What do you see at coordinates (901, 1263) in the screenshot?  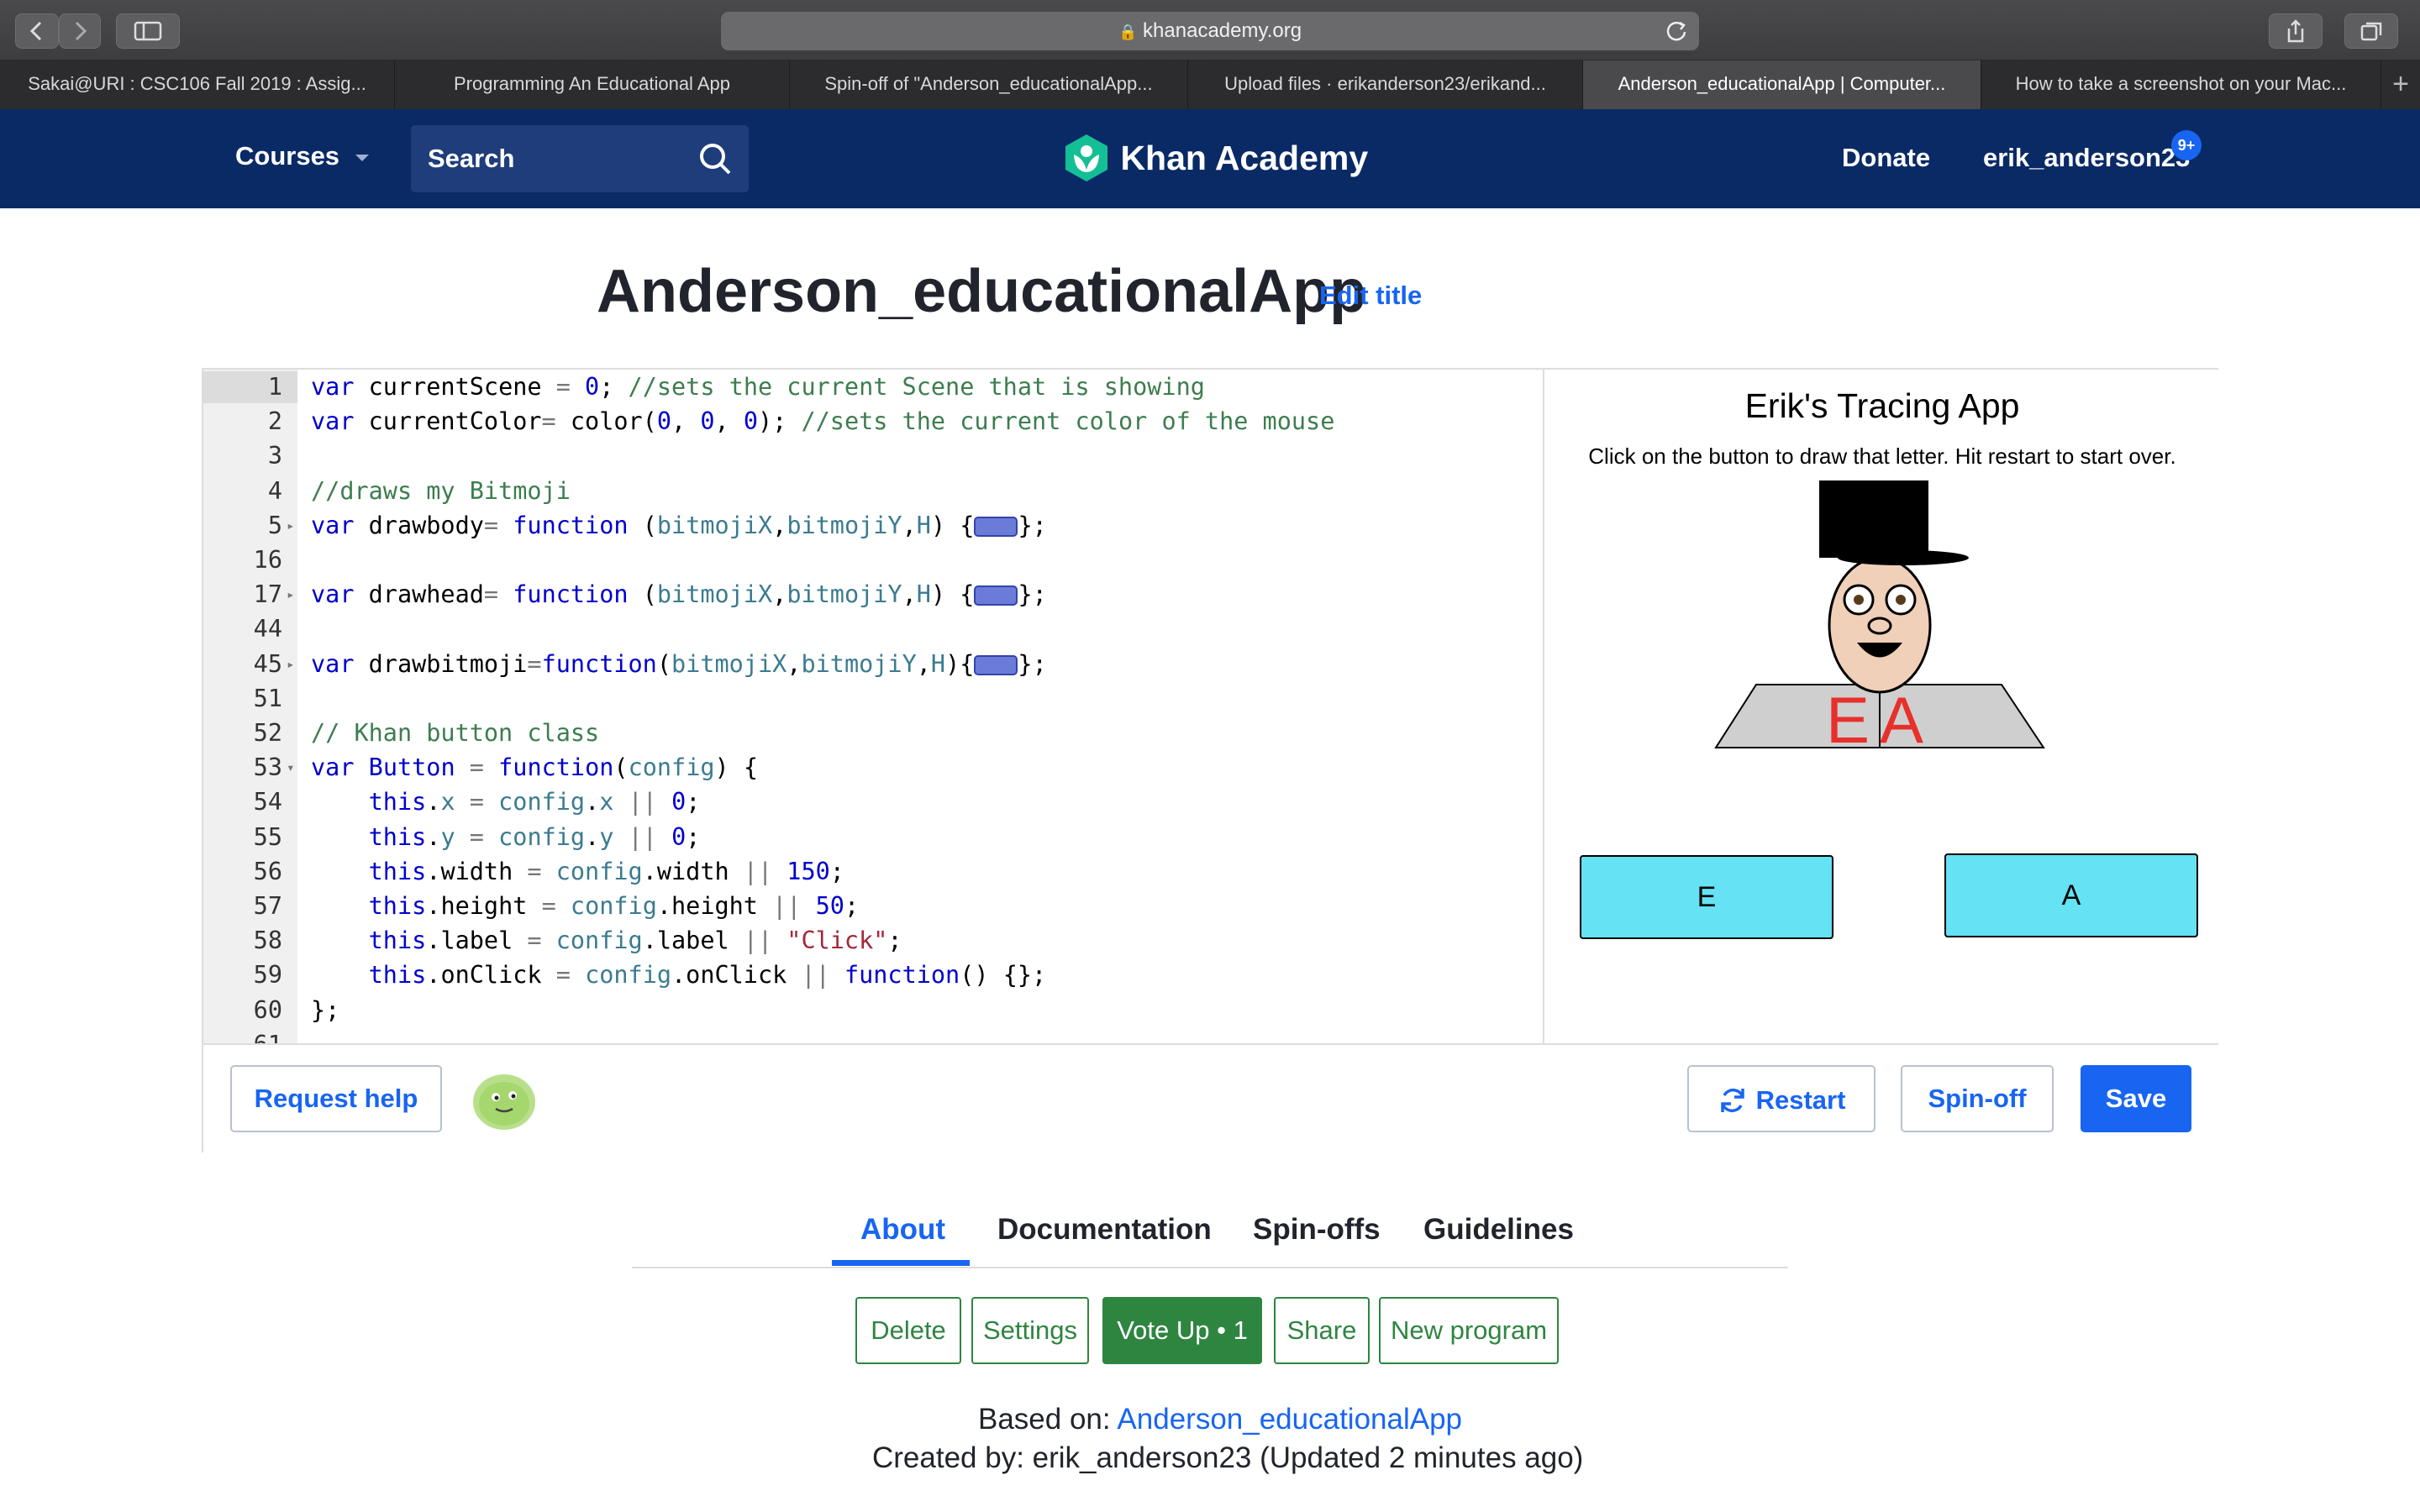 I see `active-tab-indicator` at bounding box center [901, 1263].